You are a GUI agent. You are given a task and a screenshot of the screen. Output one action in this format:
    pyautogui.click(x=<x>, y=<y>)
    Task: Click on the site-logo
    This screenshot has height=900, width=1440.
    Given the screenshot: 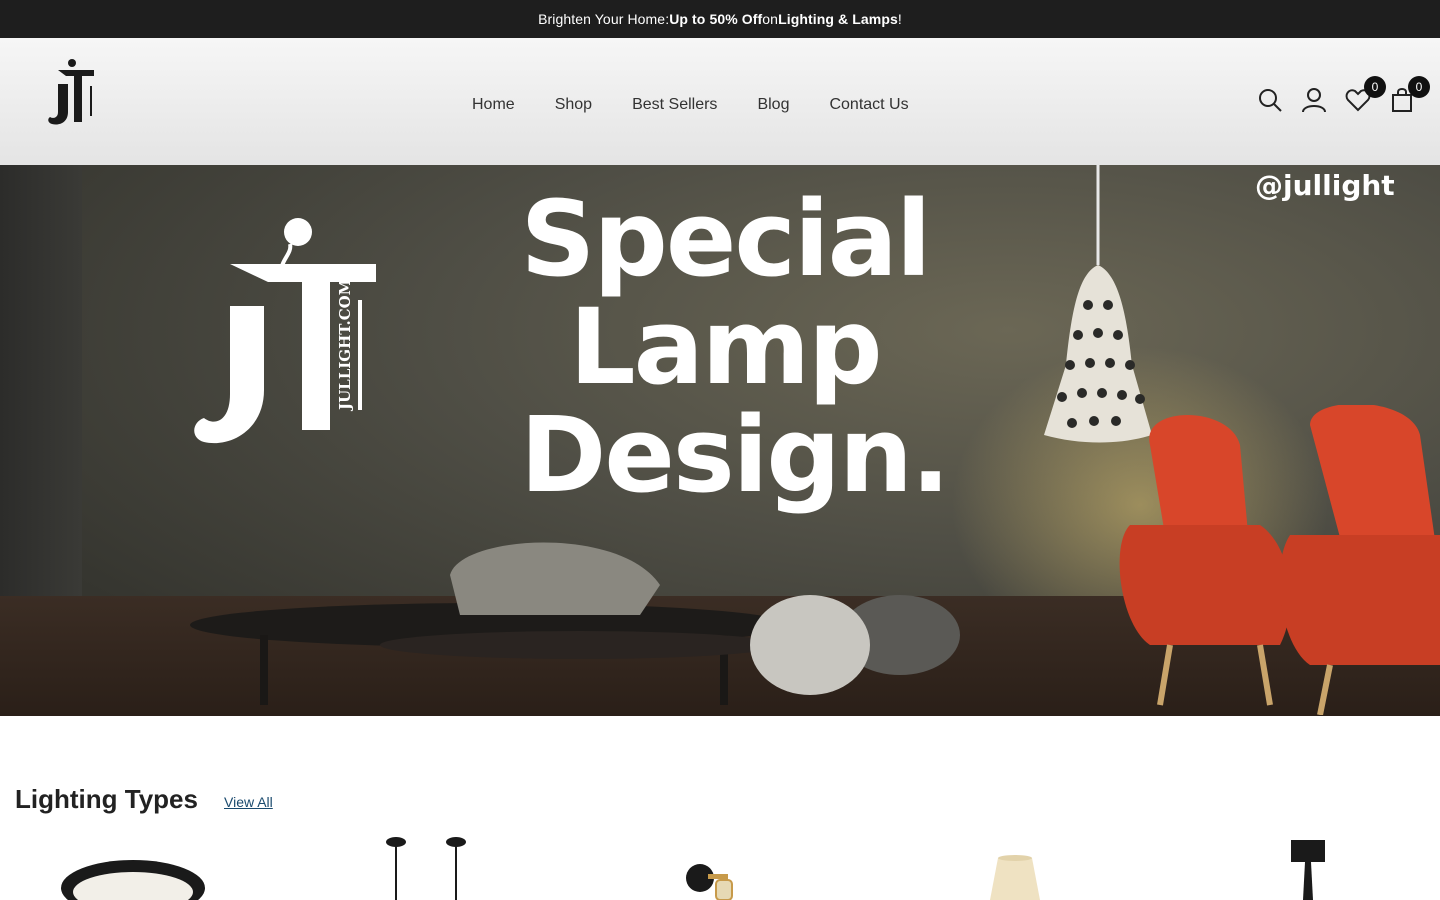 What is the action you would take?
    pyautogui.click(x=74, y=92)
    